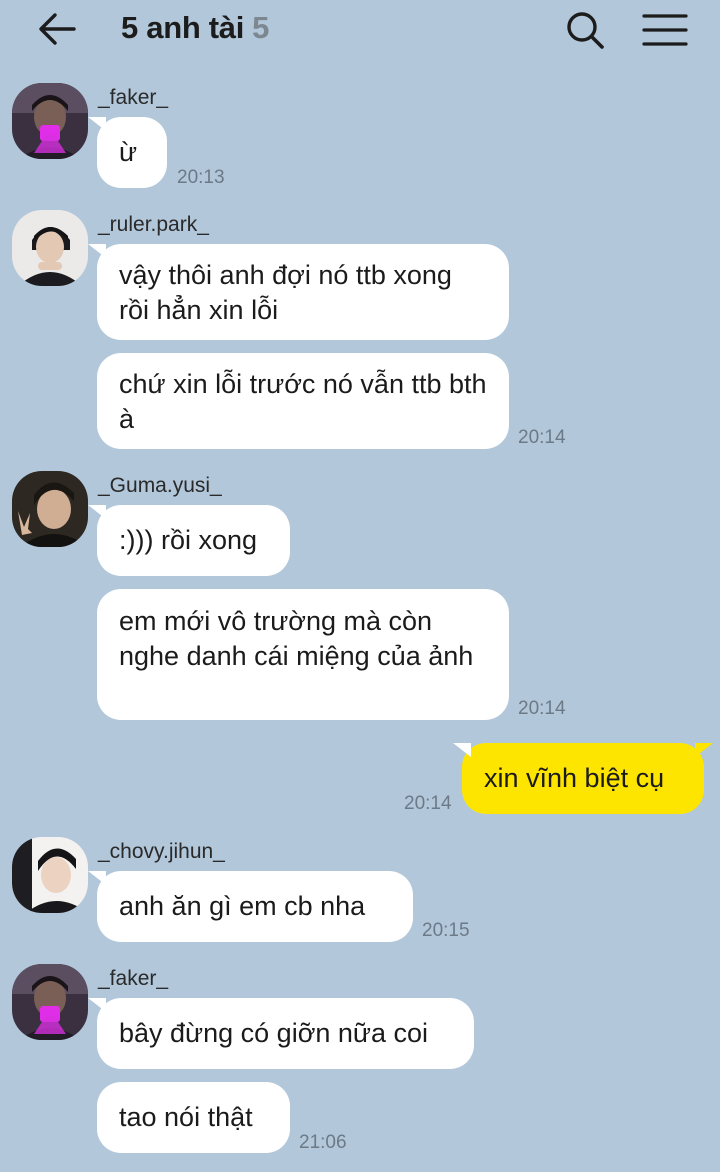 The image size is (720, 1172). Describe the element at coordinates (153, 224) in the screenshot. I see `sender-name: _ruler.park_` at that location.